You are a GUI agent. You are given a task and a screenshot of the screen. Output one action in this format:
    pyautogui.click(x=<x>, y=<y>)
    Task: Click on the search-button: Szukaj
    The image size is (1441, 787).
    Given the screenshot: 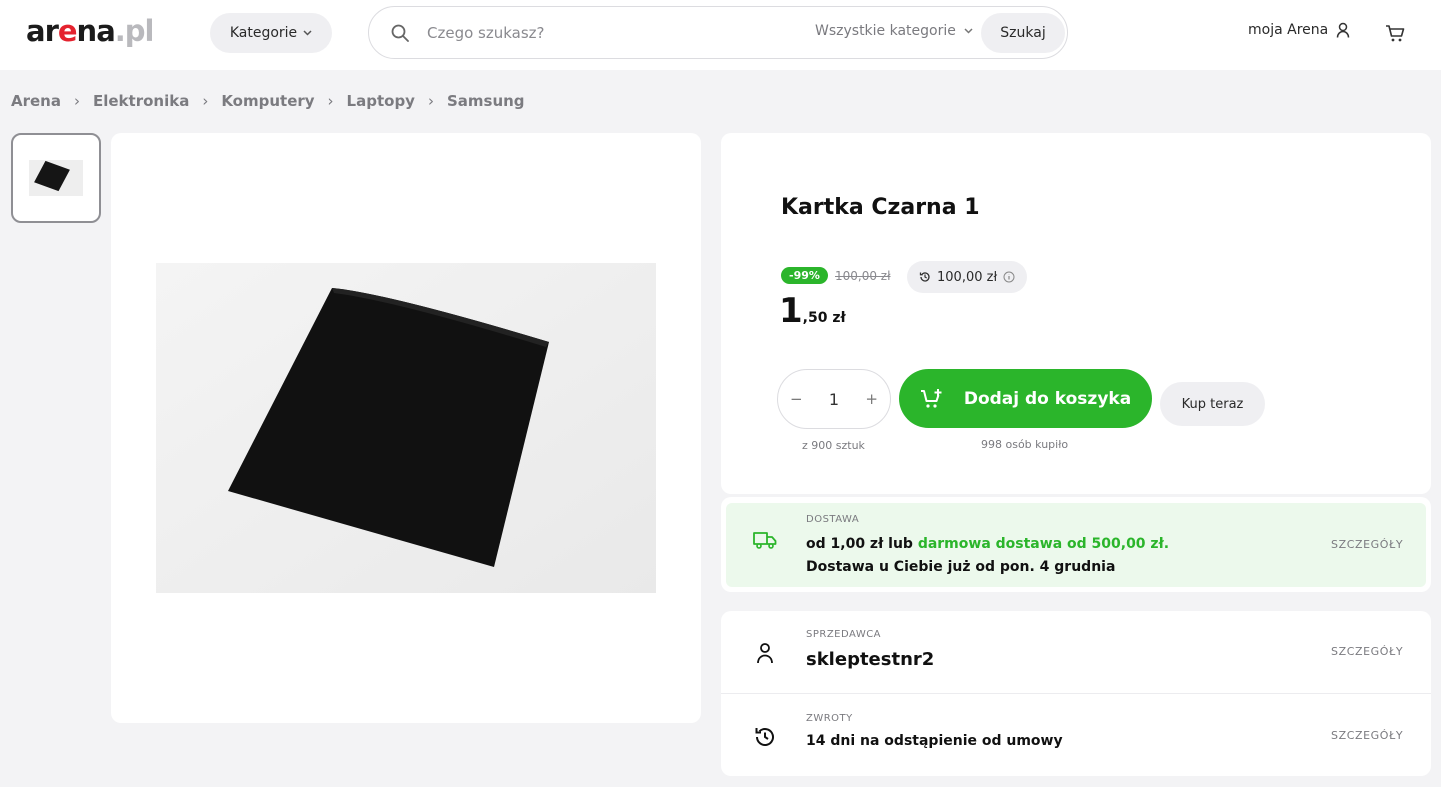 What is the action you would take?
    pyautogui.click(x=1023, y=33)
    